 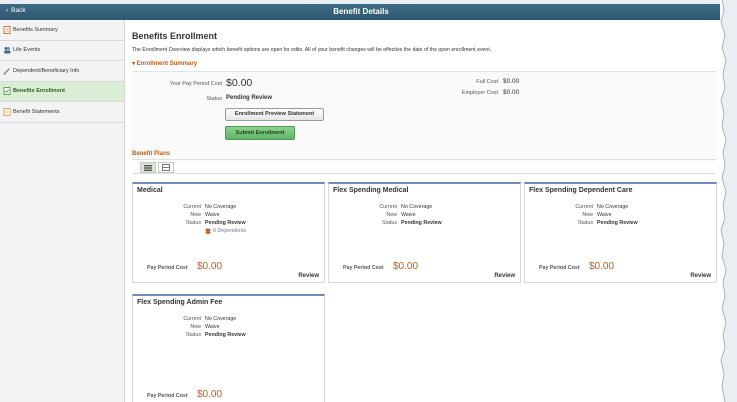 What do you see at coordinates (36, 111) in the screenshot?
I see `sidebar-item-label: Benefit Statements` at bounding box center [36, 111].